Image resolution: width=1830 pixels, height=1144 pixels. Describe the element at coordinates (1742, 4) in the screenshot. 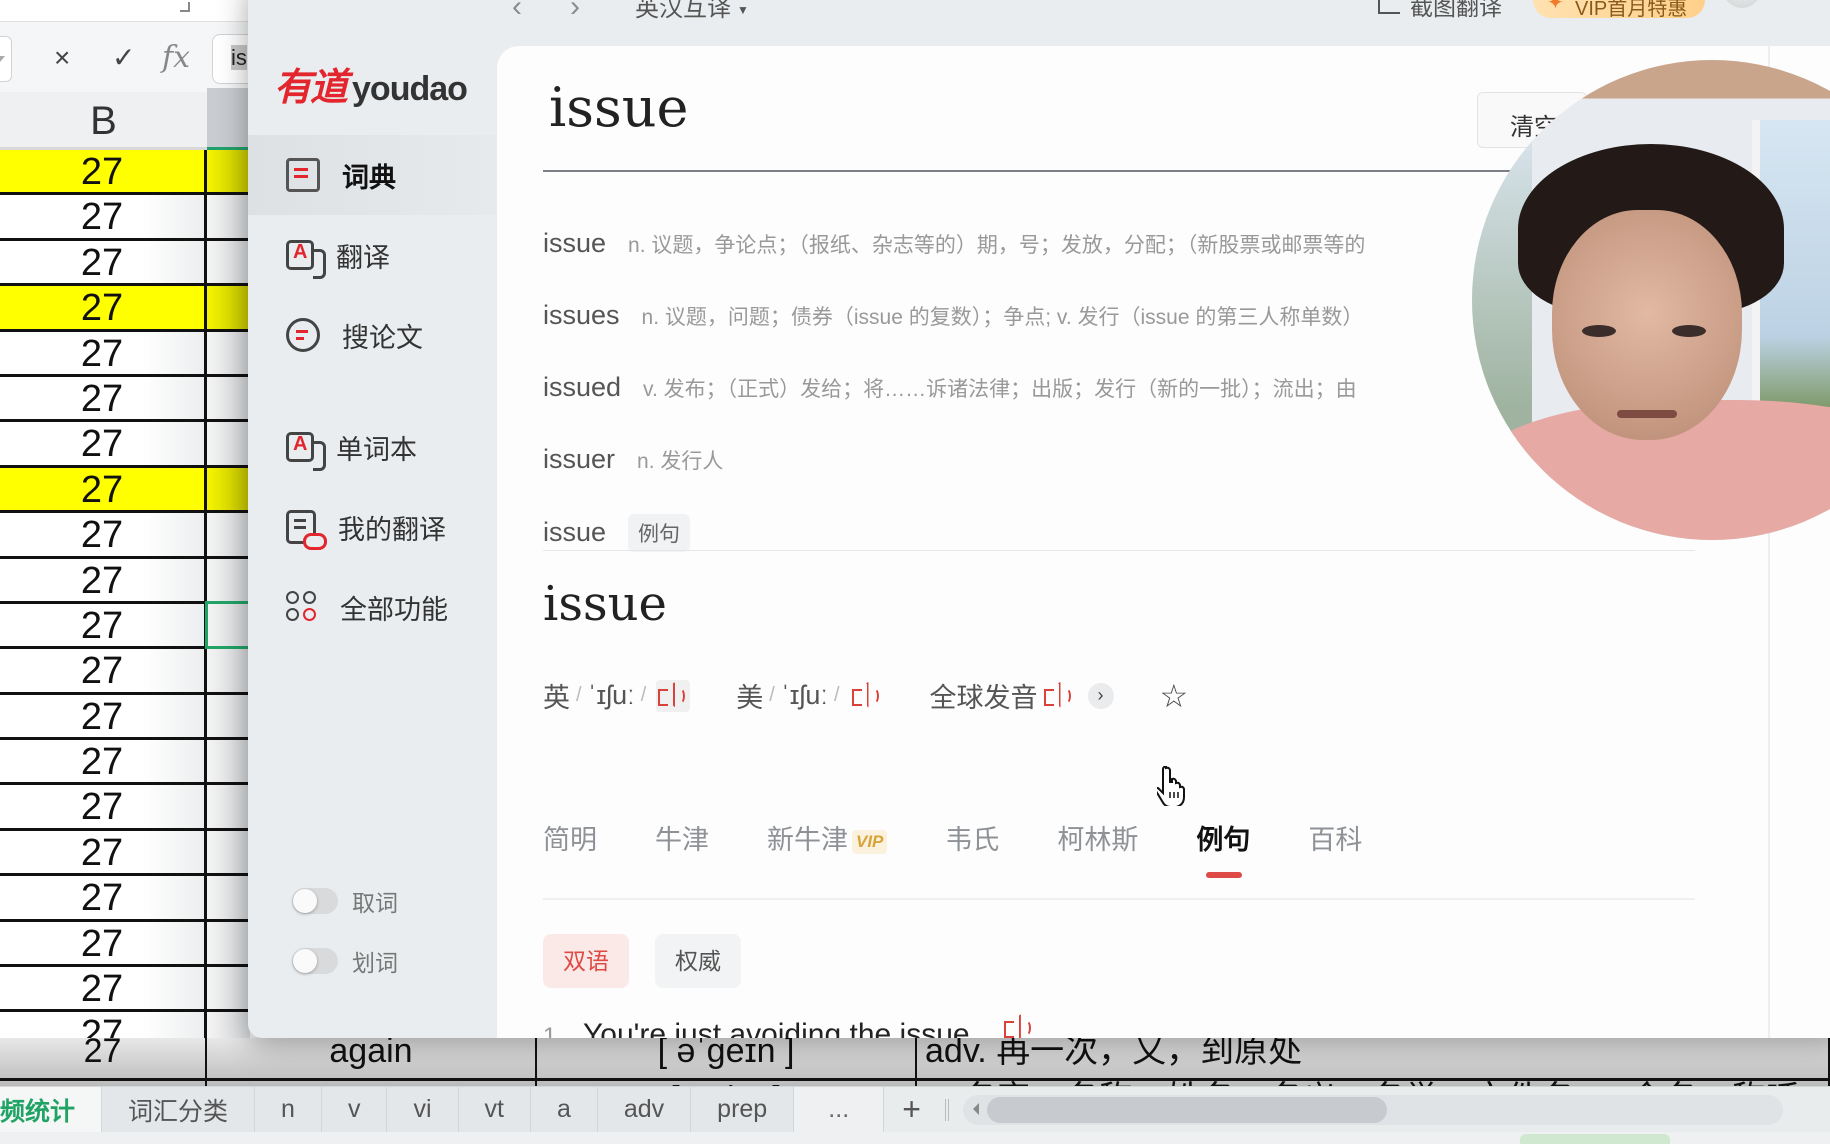

I see `user-avatar` at that location.